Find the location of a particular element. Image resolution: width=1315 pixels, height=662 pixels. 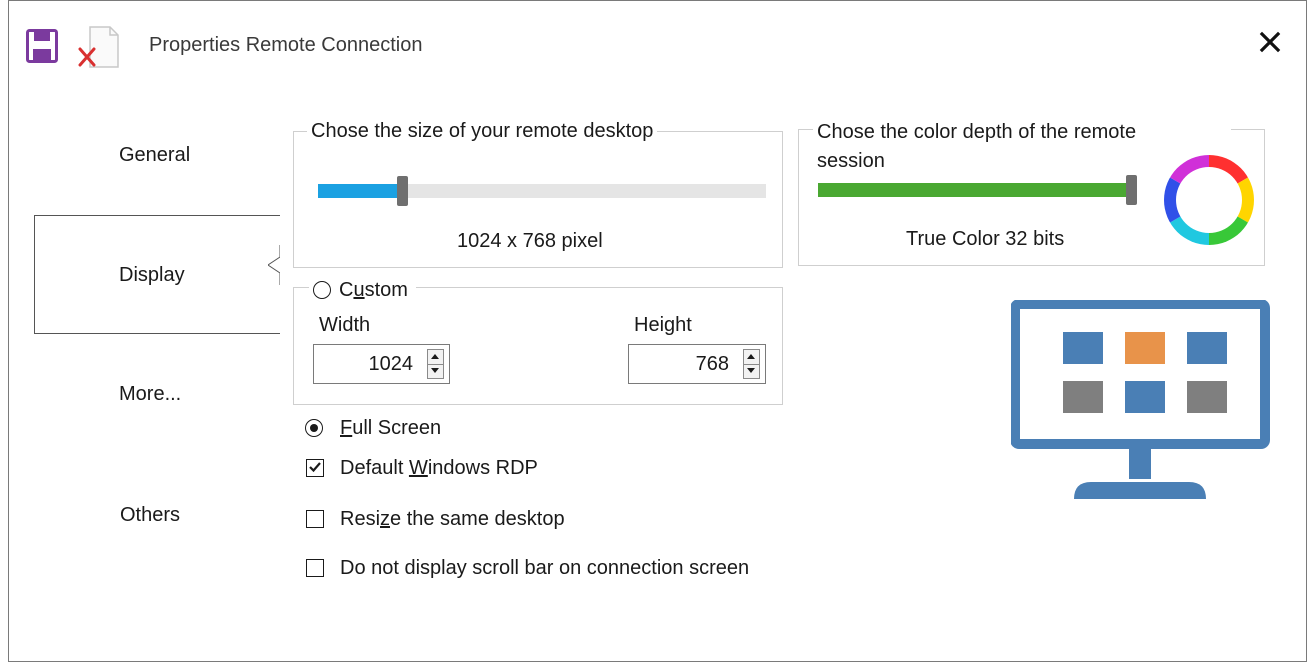

default-rdp-label: Default Windows RDP is located at coordinates (439, 468).